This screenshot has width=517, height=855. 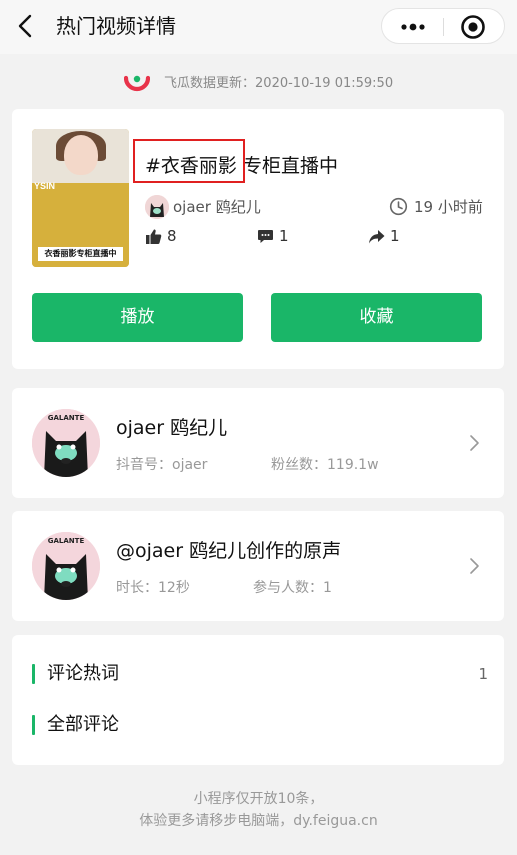 I want to click on music-duration: 时长：12秒, so click(x=153, y=588).